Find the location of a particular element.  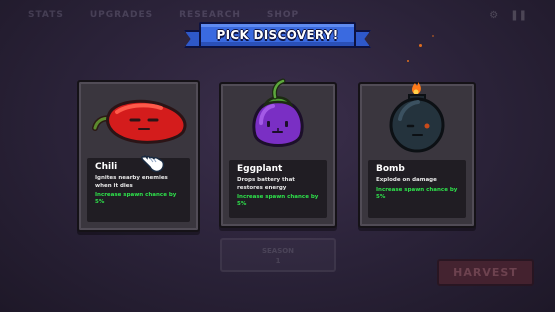

card-description: Explode on damage is located at coordinates (406, 180).